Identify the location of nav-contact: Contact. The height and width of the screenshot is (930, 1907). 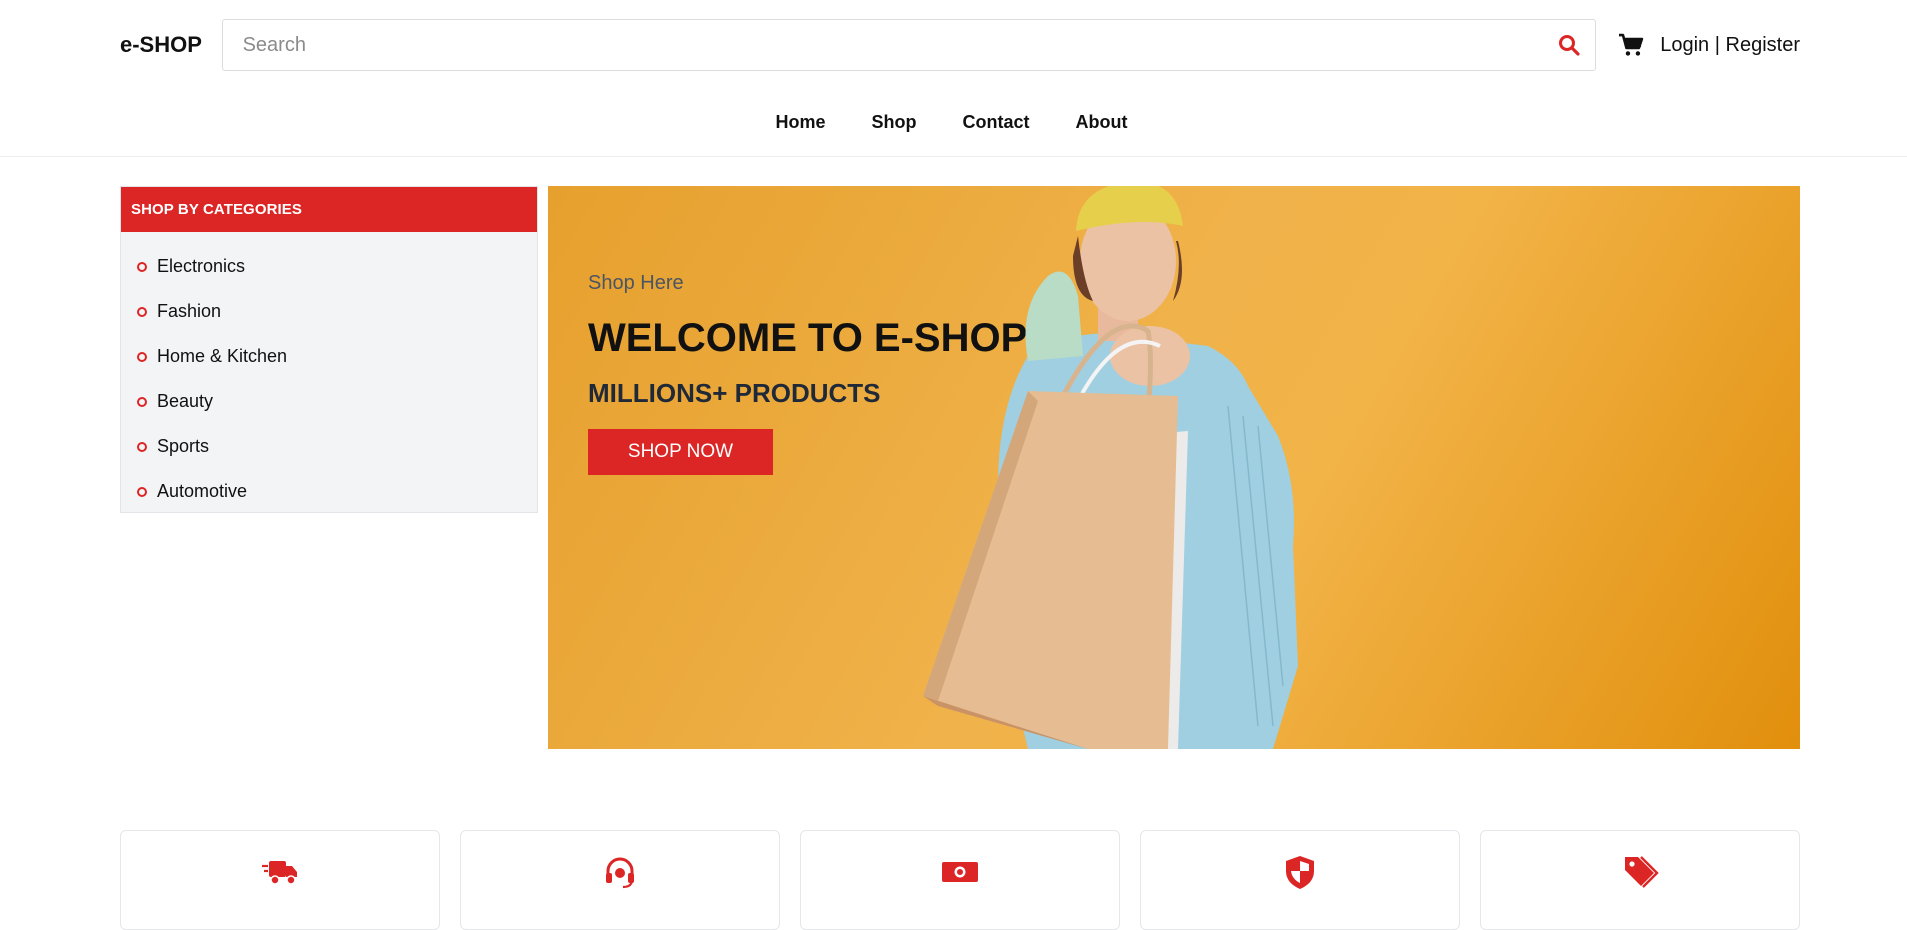
(996, 134).